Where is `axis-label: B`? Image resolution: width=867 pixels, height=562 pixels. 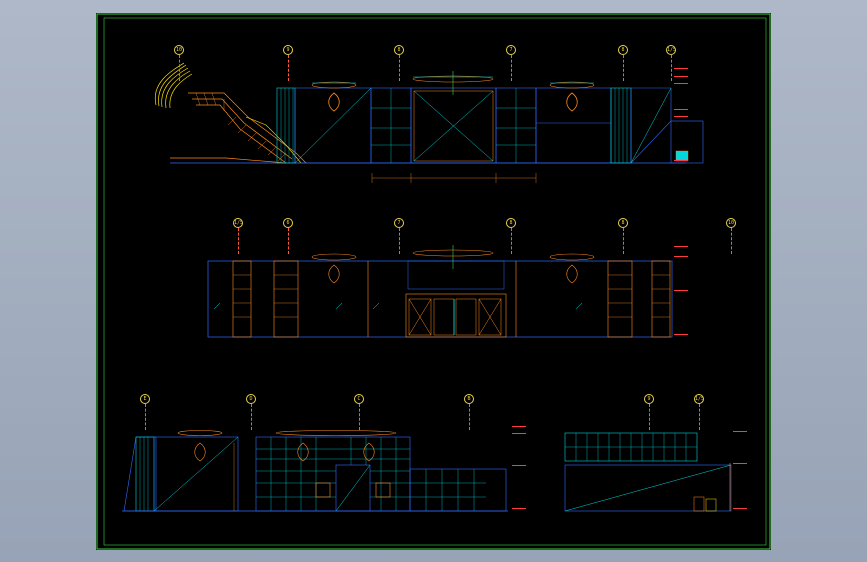
axis-label: B is located at coordinates (469, 399).